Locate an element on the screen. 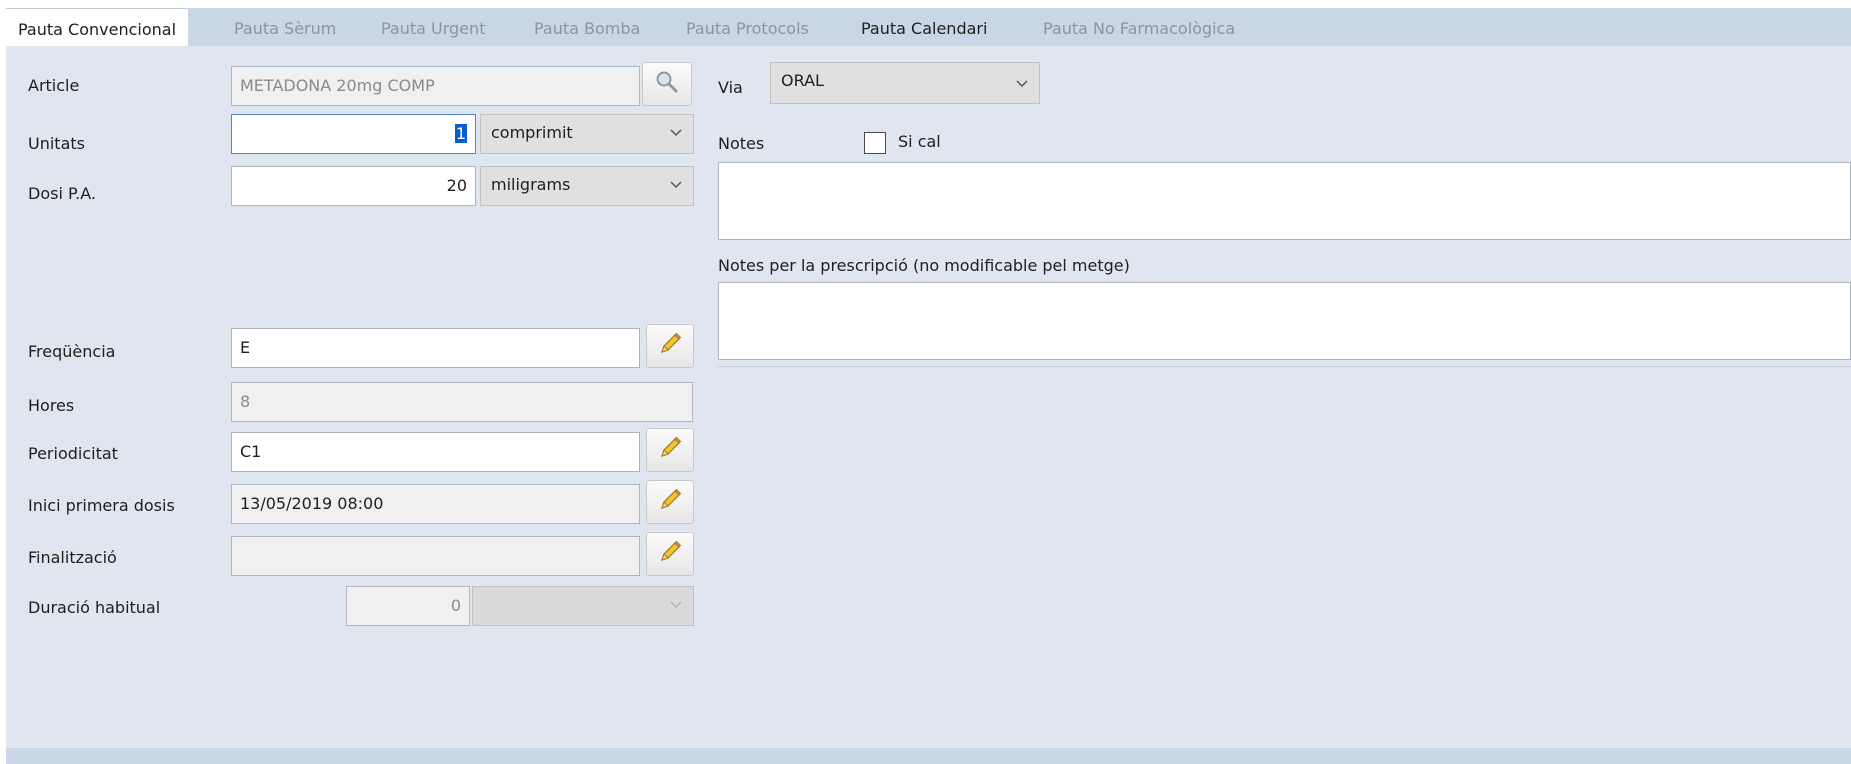  tab-pauta-urgent: Pauta Urgent is located at coordinates (433, 27).